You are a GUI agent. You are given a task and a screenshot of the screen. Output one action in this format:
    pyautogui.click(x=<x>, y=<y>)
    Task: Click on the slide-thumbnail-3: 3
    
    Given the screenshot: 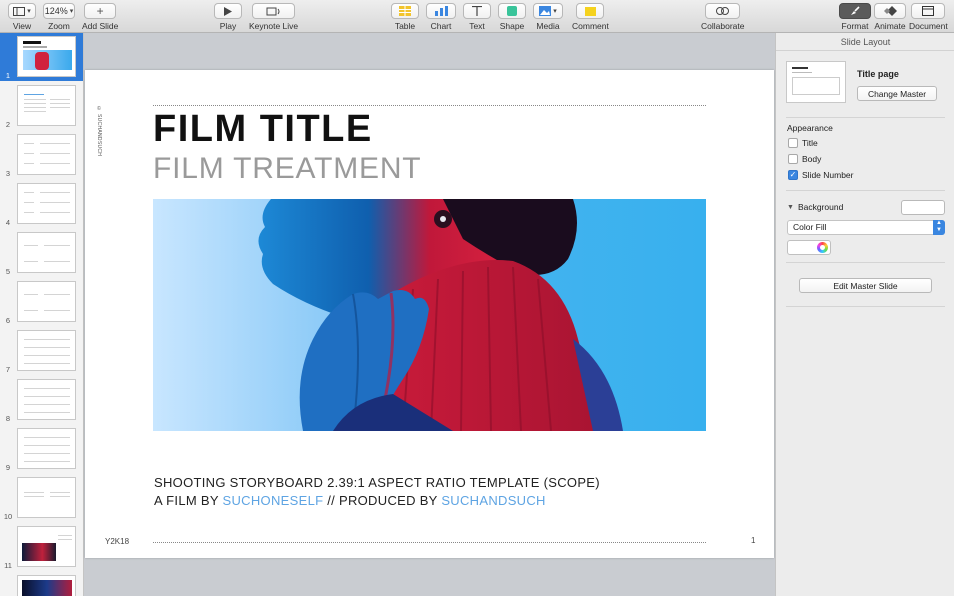 What is the action you would take?
    pyautogui.click(x=41, y=155)
    